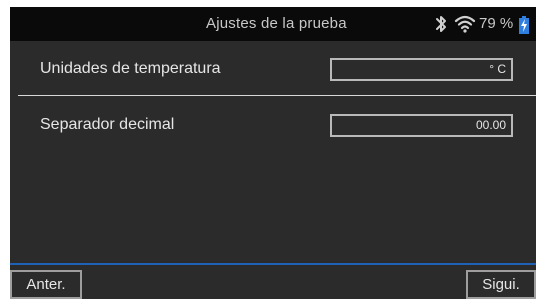 This screenshot has height=304, width=546. What do you see at coordinates (421, 69) in the screenshot?
I see `temperature-units-field: ° C` at bounding box center [421, 69].